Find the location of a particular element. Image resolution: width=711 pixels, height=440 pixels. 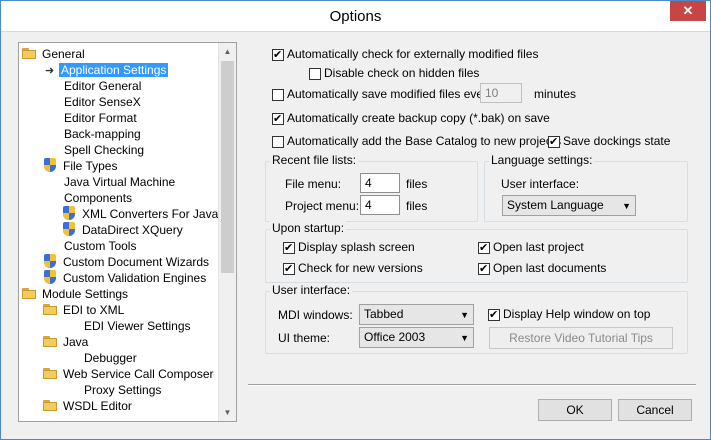

tree-item-editor-format: Editor Format is located at coordinates (100, 118).